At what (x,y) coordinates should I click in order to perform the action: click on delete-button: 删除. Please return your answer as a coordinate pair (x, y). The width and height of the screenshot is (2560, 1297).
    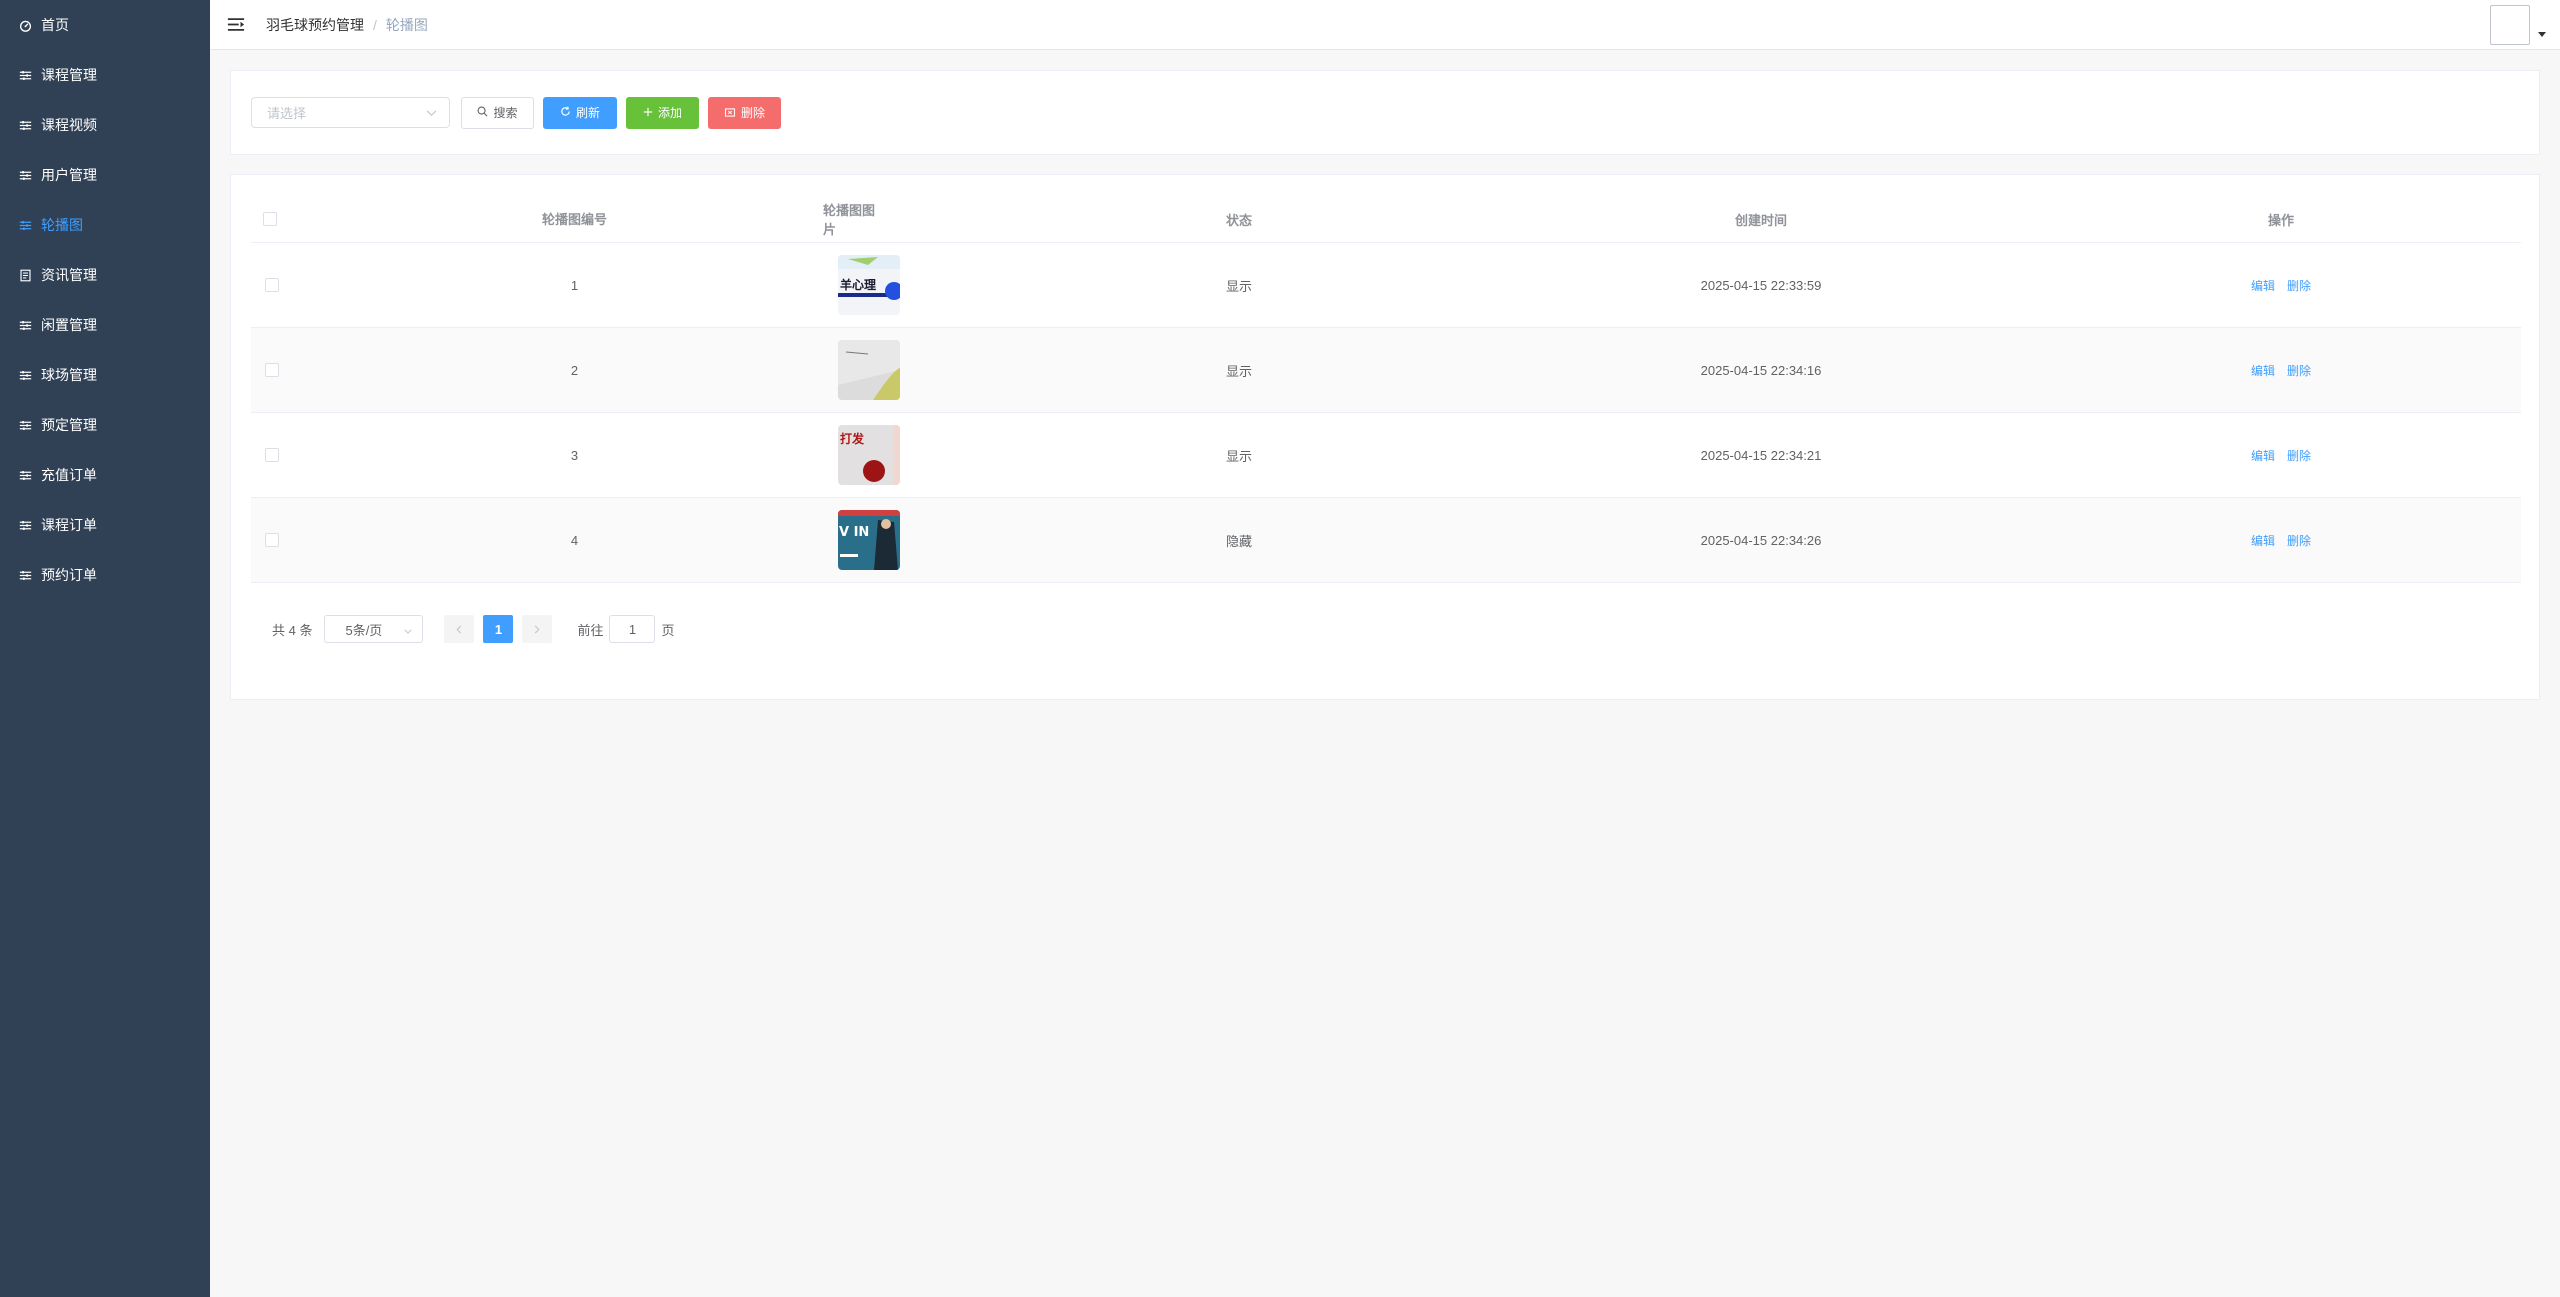
    Looking at the image, I should click on (744, 112).